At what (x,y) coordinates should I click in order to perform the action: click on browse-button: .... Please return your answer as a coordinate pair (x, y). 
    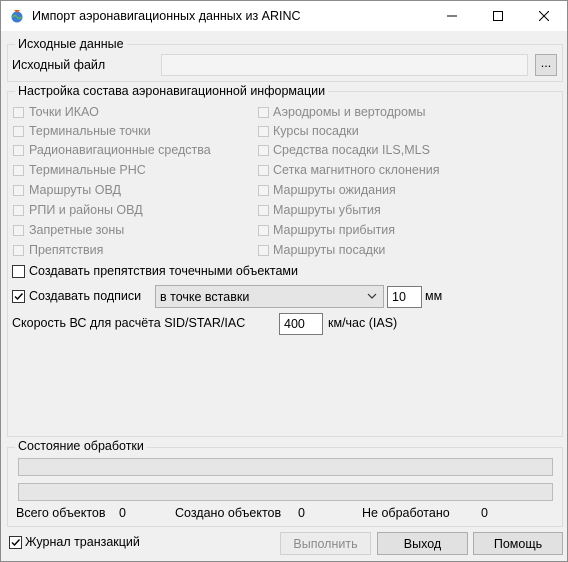
    Looking at the image, I should click on (546, 65).